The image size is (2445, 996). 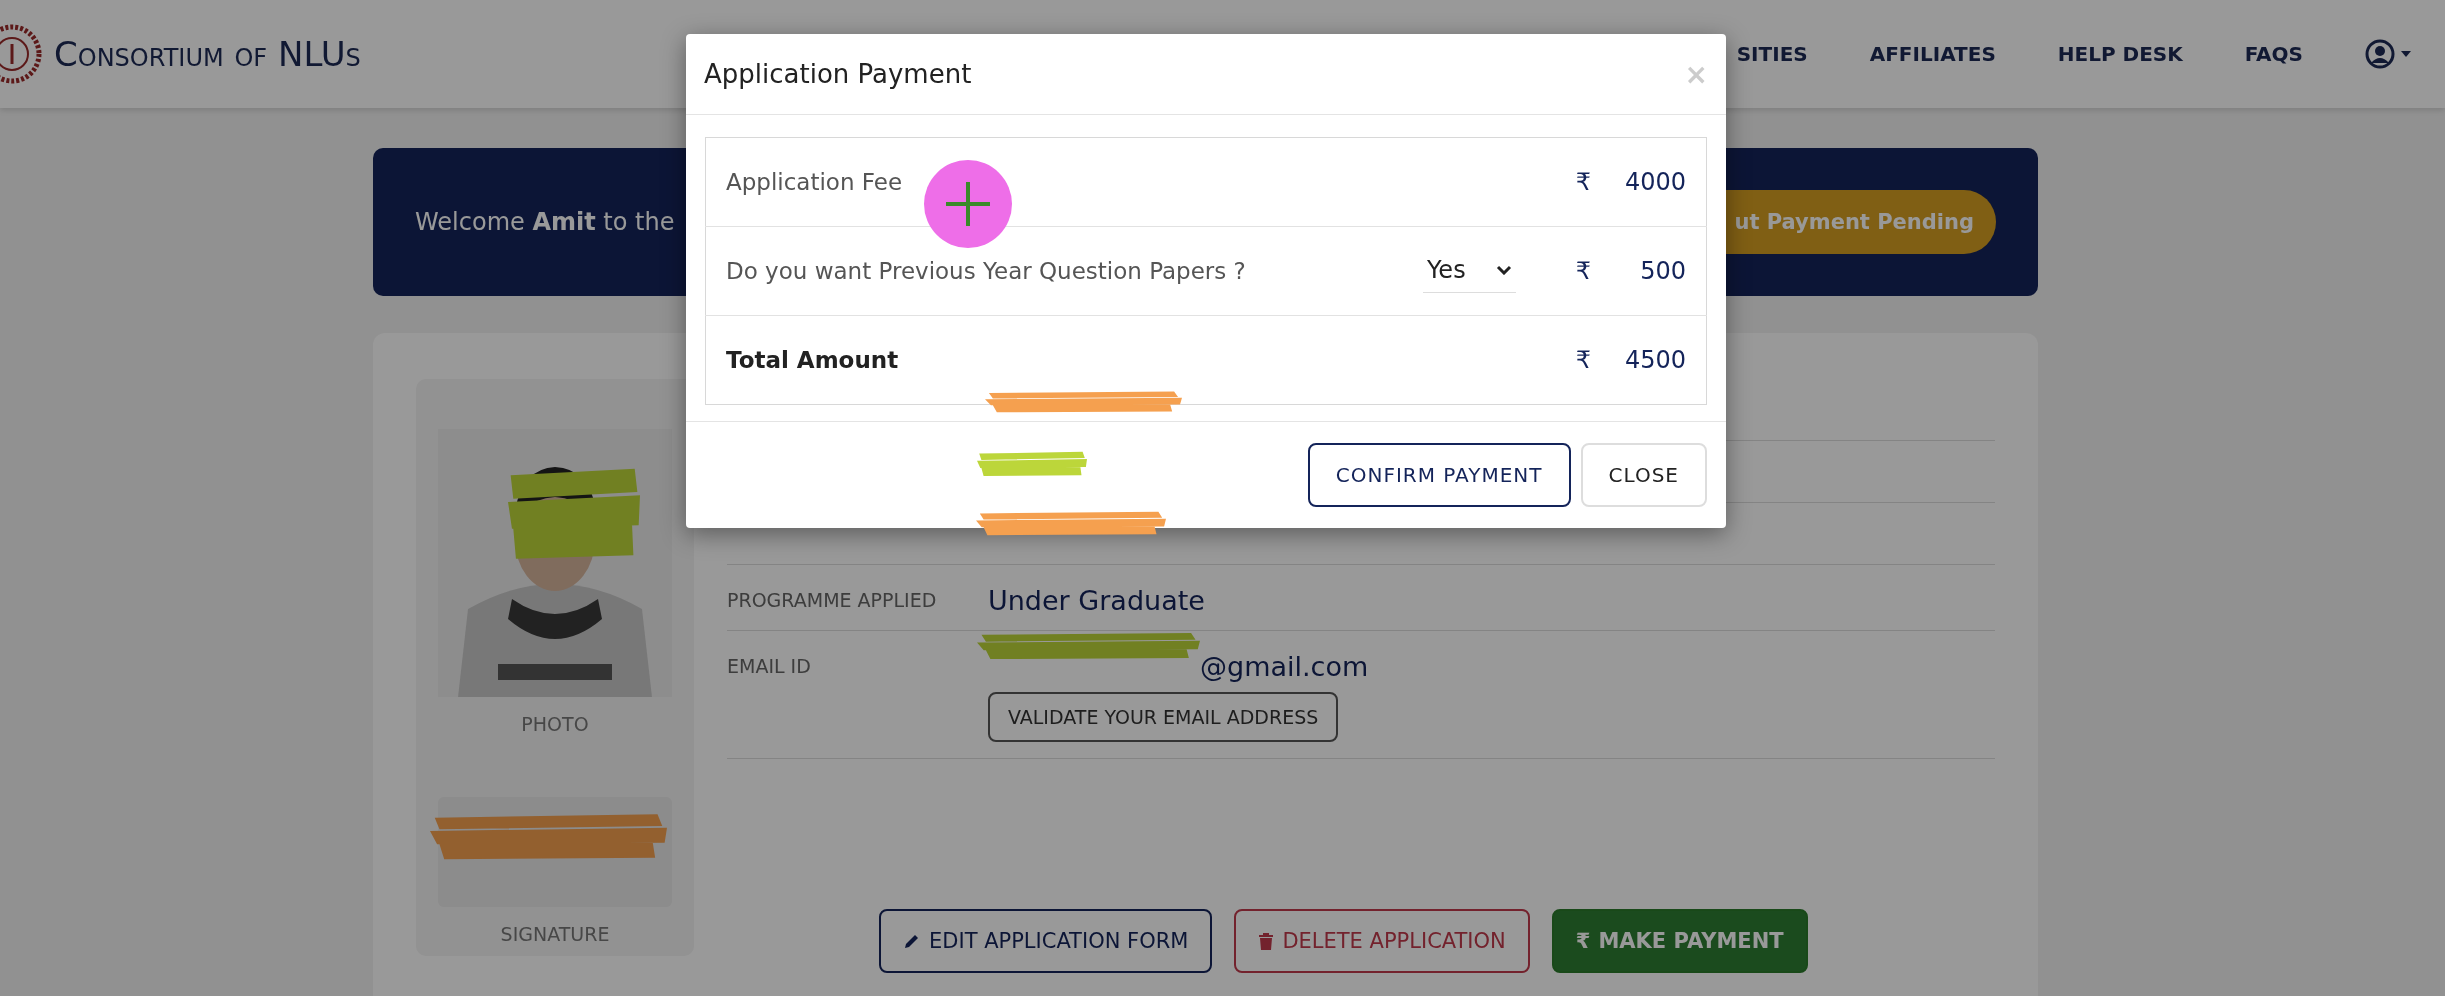 What do you see at coordinates (1096, 600) in the screenshot?
I see `field-value: Under Graduate` at bounding box center [1096, 600].